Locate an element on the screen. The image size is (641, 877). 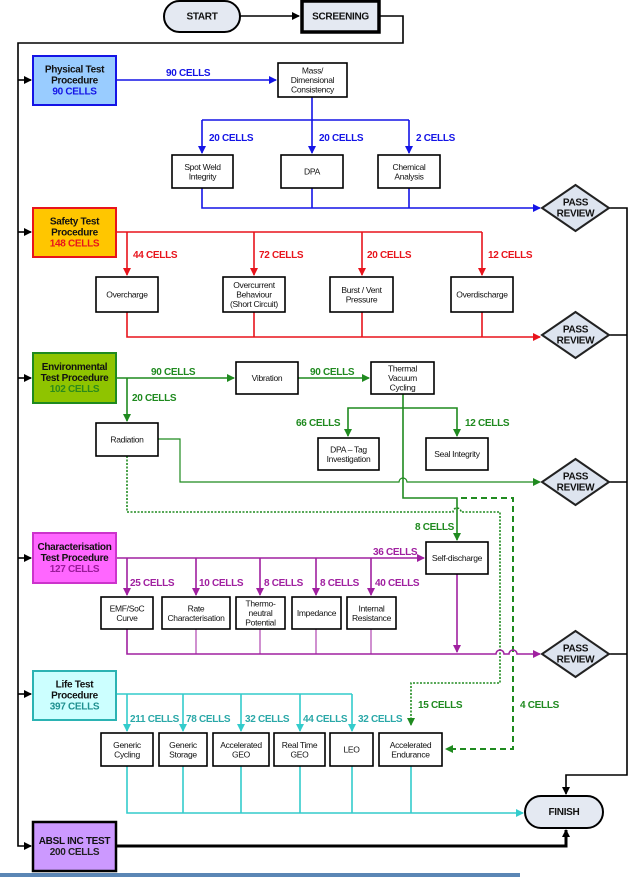
node-label: Rate is located at coordinates (196, 608).